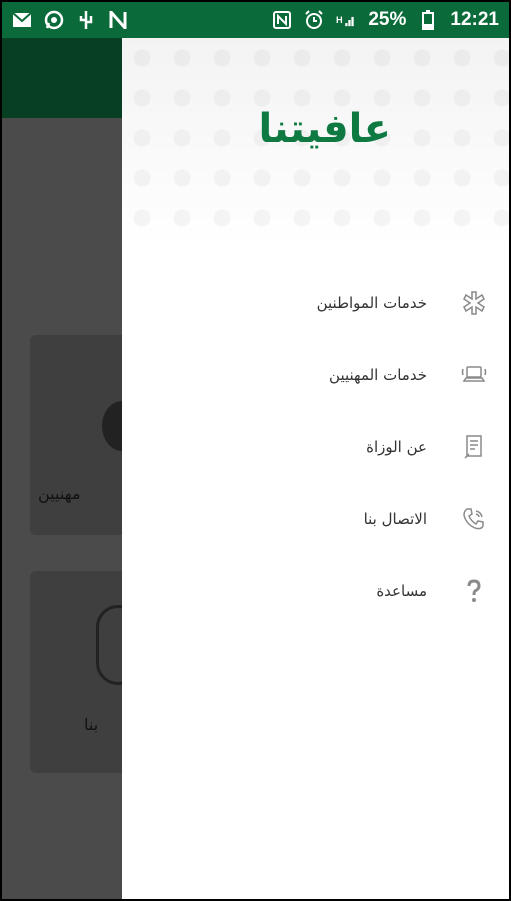 The image size is (511, 901). Describe the element at coordinates (315, 591) in the screenshot. I see `menu-item-help: مساعدة` at that location.